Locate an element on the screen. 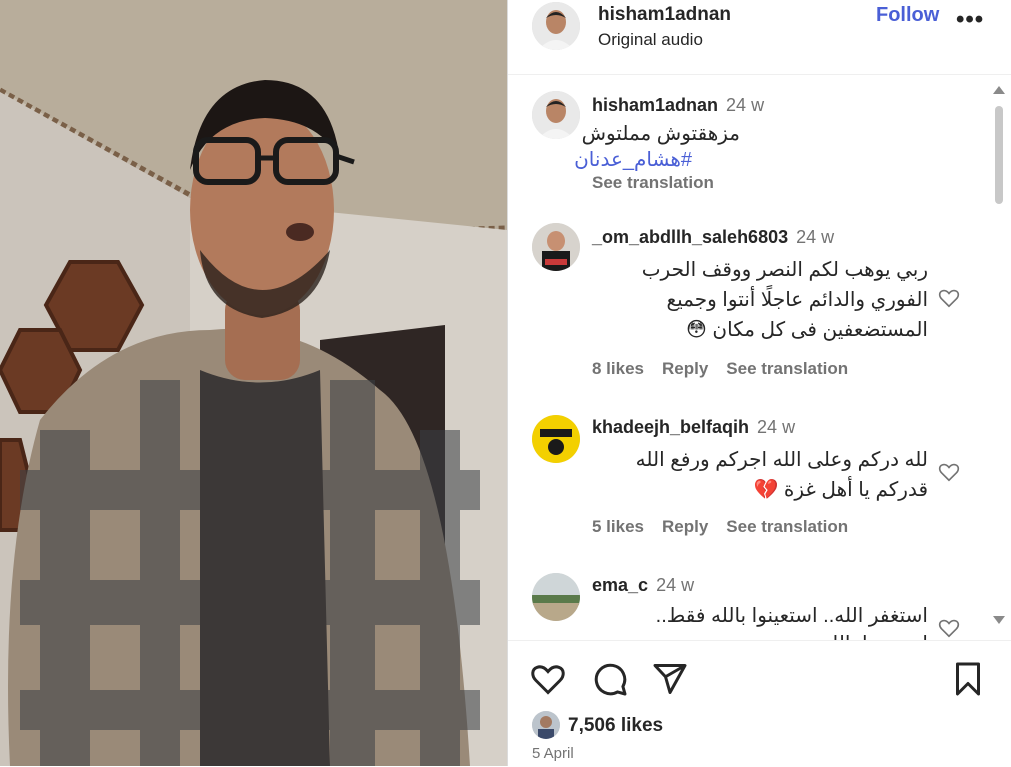 Image resolution: width=1011 pixels, height=767 pixels. caption-see-translation: See translation is located at coordinates (653, 183).